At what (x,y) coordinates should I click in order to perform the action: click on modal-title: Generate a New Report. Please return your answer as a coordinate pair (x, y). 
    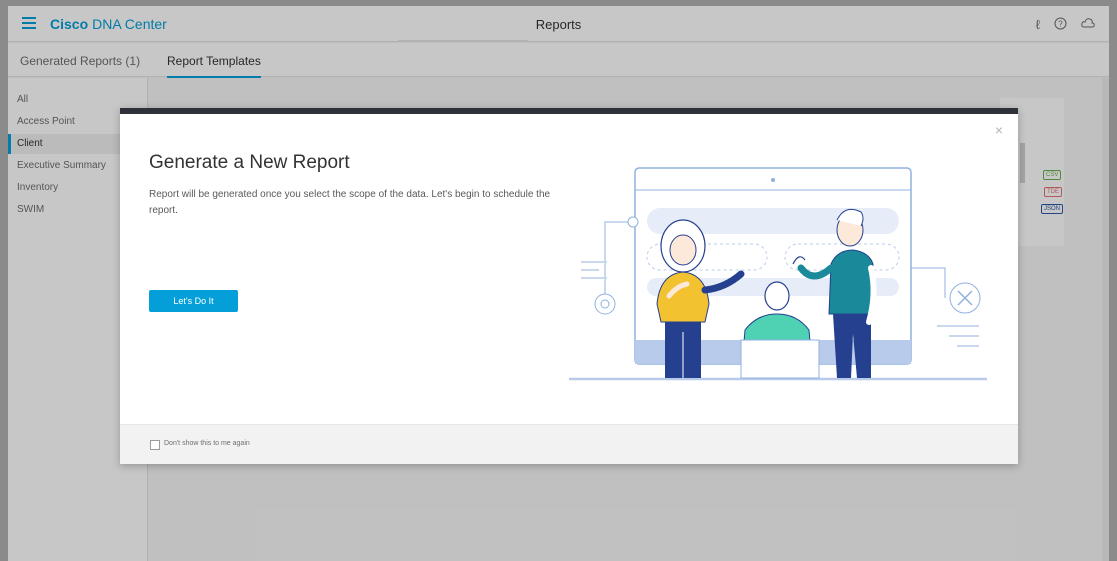
    Looking at the image, I should click on (249, 162).